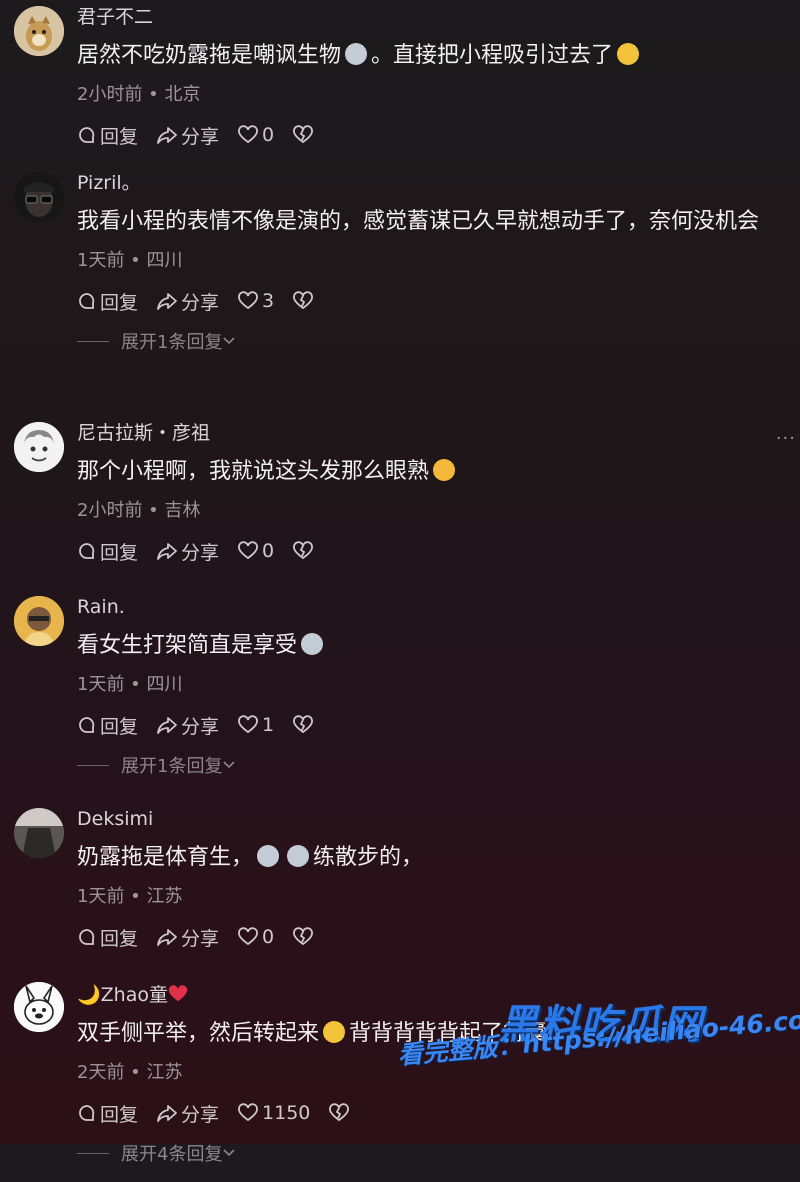  I want to click on like-button: 1, so click(255, 725).